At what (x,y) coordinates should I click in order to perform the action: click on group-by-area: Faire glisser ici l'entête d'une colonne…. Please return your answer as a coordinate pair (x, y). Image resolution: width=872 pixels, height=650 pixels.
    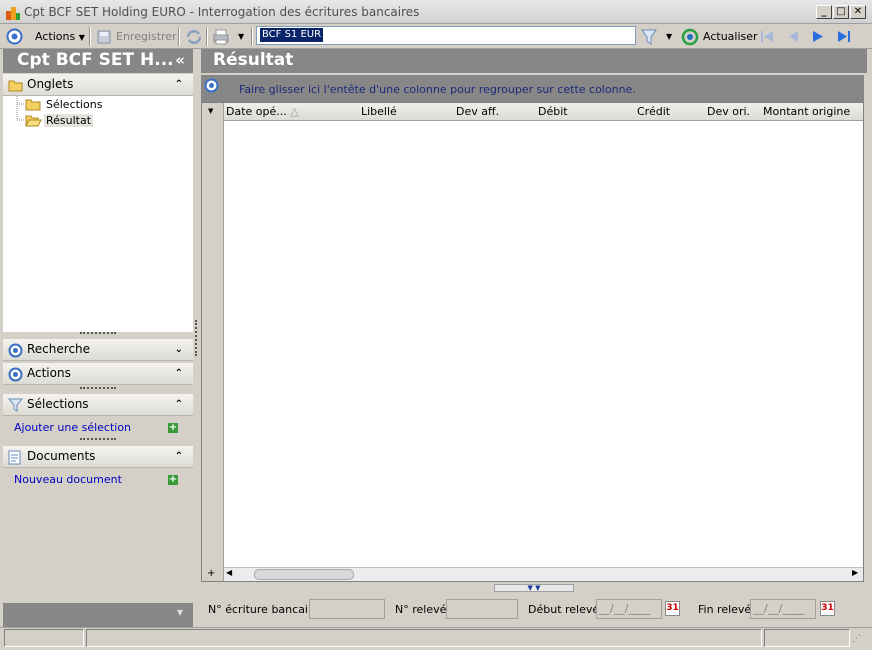
    Looking at the image, I should click on (532, 88).